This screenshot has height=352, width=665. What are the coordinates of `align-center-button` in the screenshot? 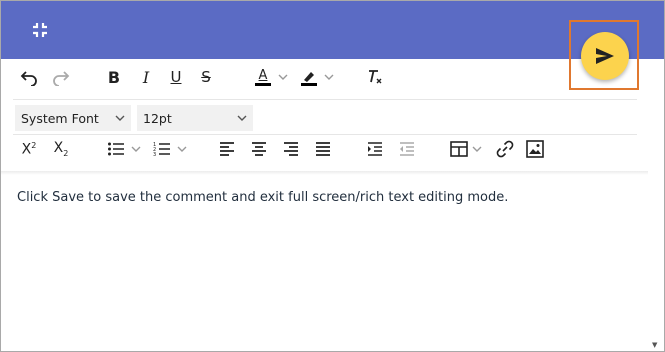 It's located at (259, 149).